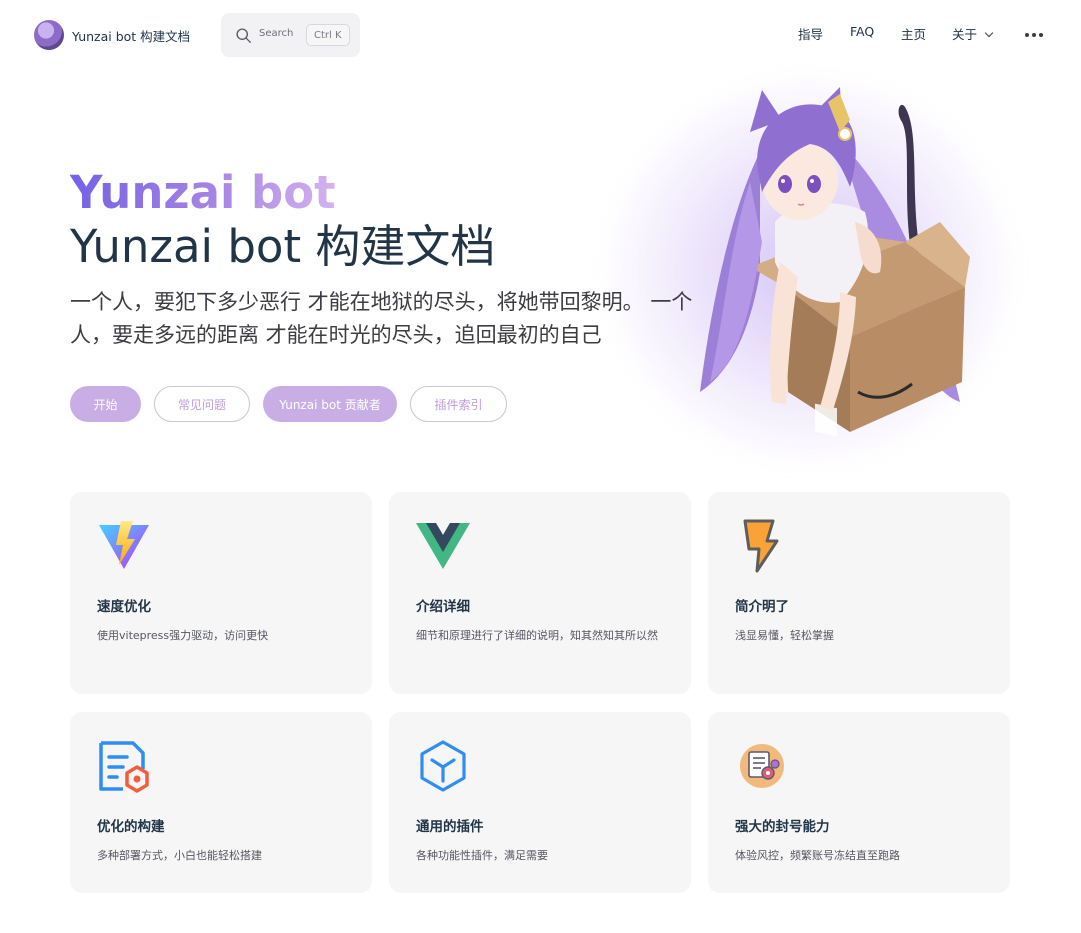  Describe the element at coordinates (49, 35) in the screenshot. I see `site-logo-icon` at that location.